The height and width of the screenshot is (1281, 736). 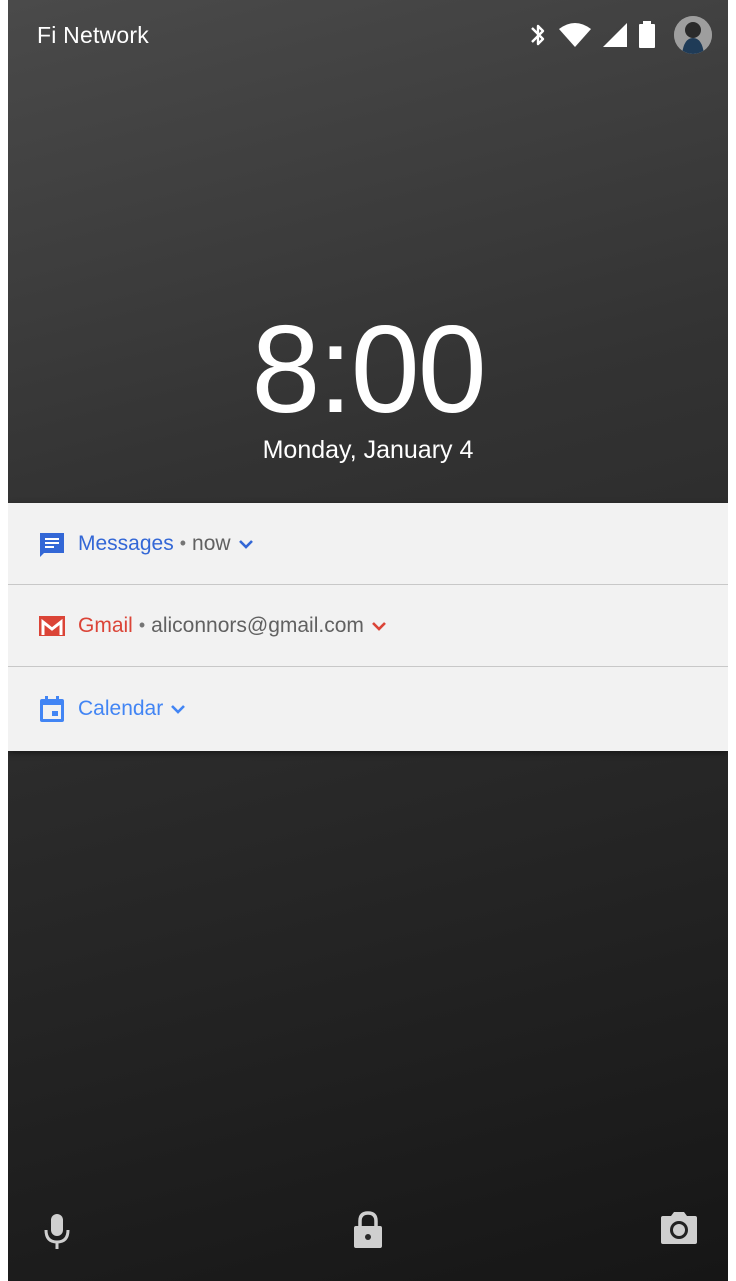 I want to click on gmail-icon, so click(x=52, y=626).